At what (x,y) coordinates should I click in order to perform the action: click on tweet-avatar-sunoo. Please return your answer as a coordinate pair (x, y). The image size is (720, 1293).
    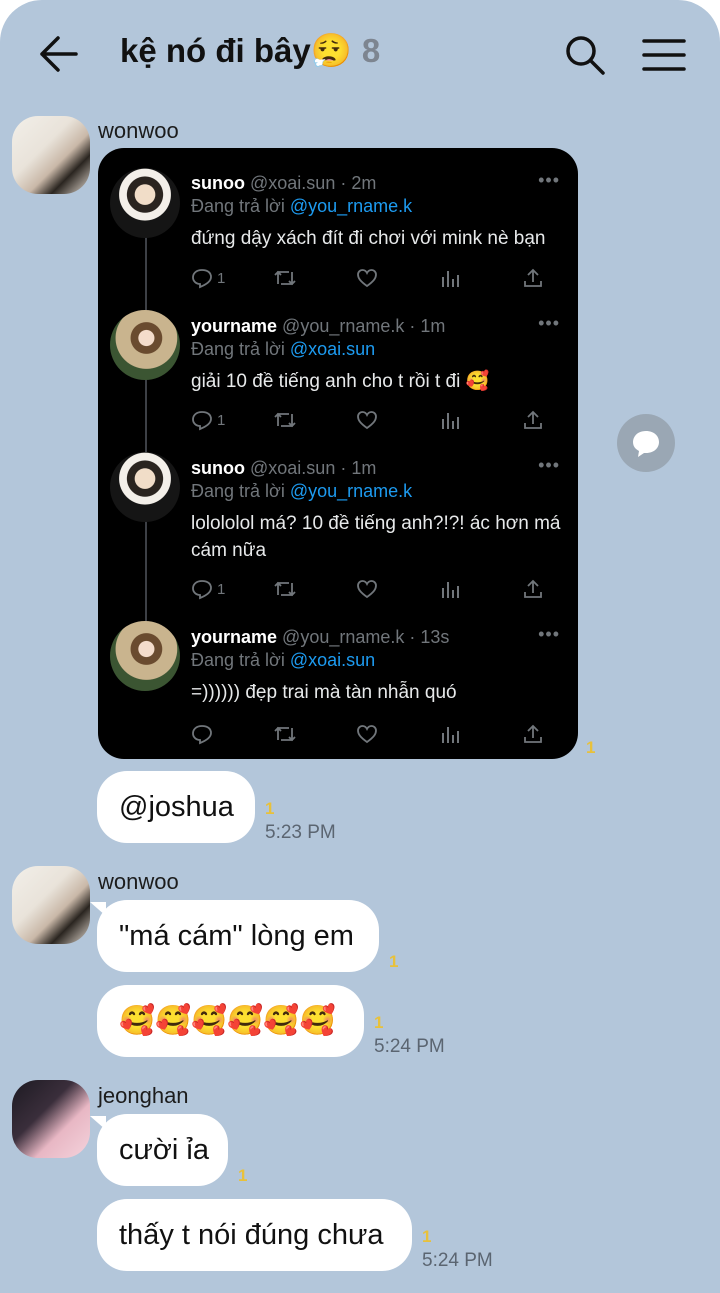
    Looking at the image, I should click on (145, 203).